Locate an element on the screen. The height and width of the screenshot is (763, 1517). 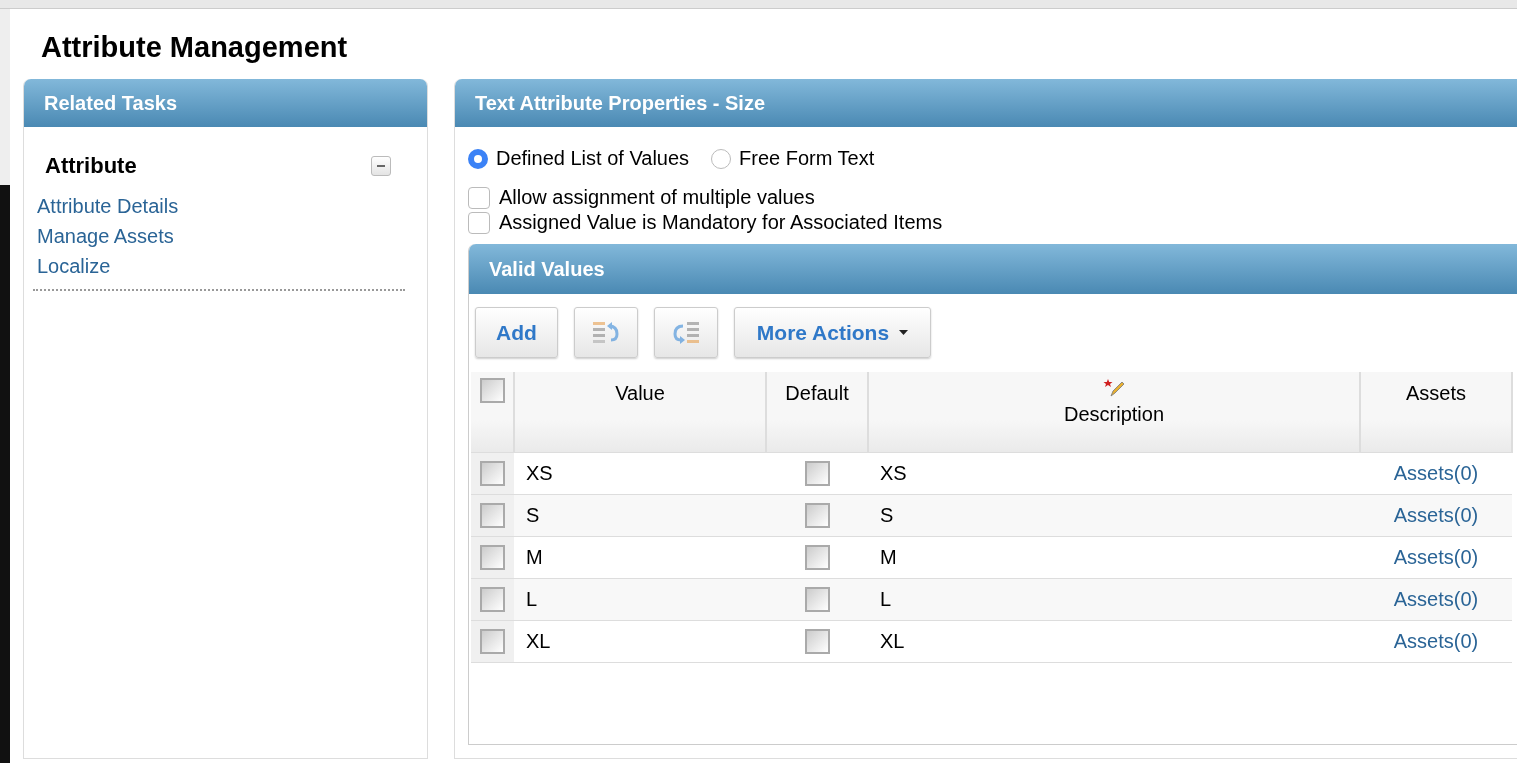
checkbox-label: Allow assignment of multiple values is located at coordinates (657, 197).